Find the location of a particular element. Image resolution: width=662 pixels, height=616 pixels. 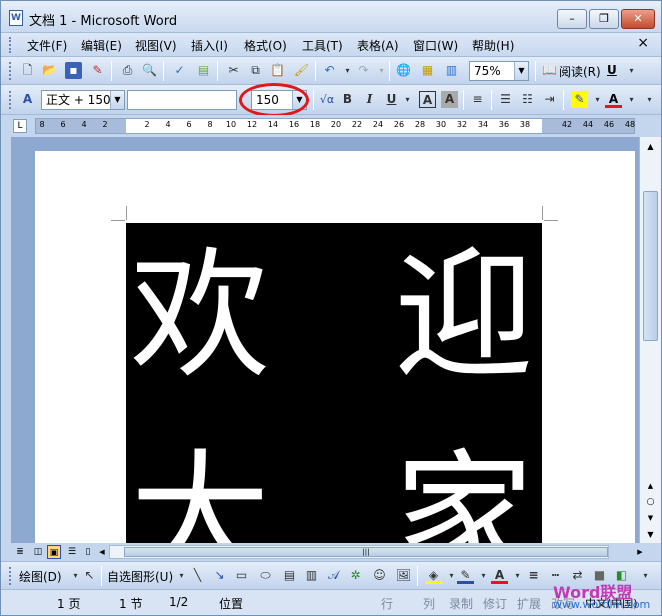

hyperlink-icon: 🌐 is located at coordinates (403, 70).